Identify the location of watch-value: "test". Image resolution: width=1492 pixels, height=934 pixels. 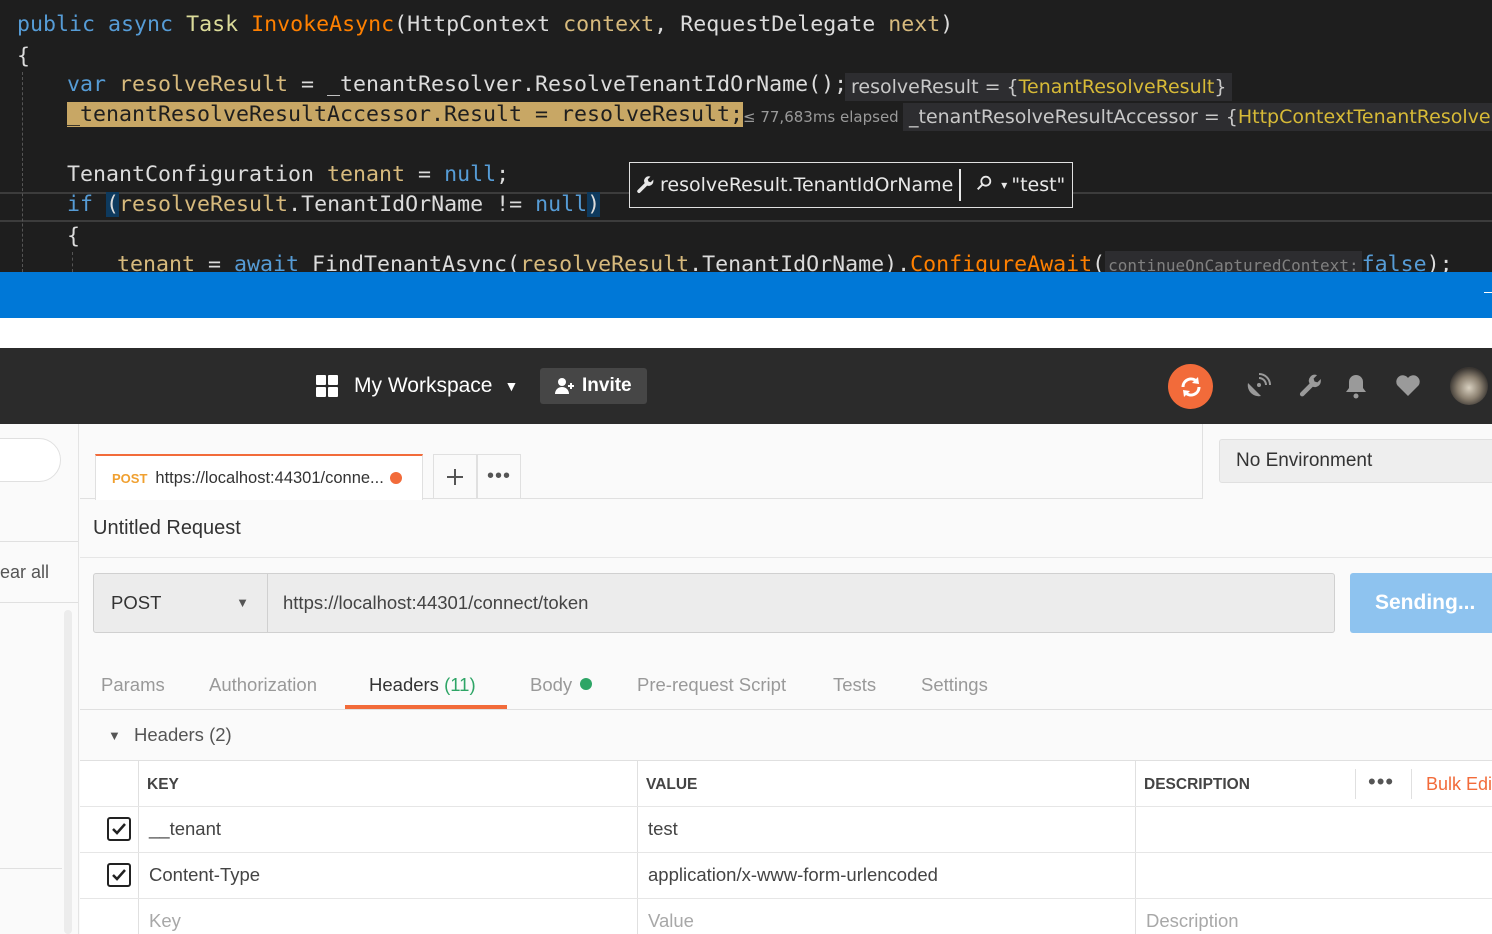
(1038, 185).